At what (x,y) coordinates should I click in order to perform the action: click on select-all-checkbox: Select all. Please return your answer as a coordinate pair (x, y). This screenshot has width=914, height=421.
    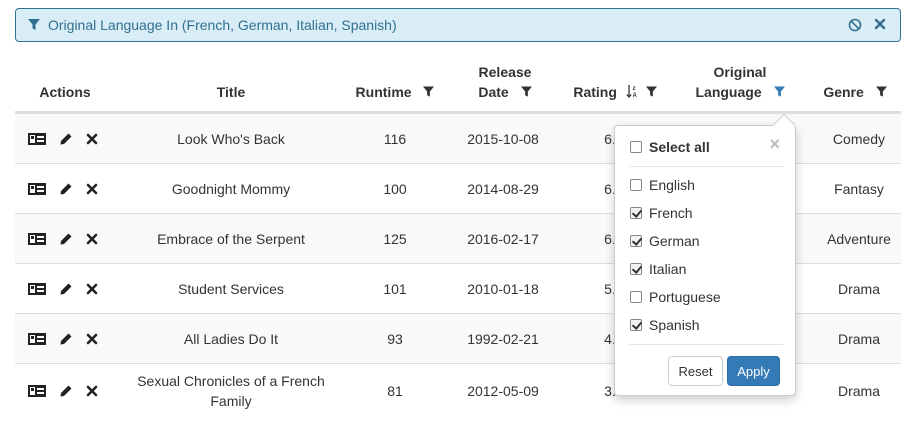
    Looking at the image, I should click on (670, 147).